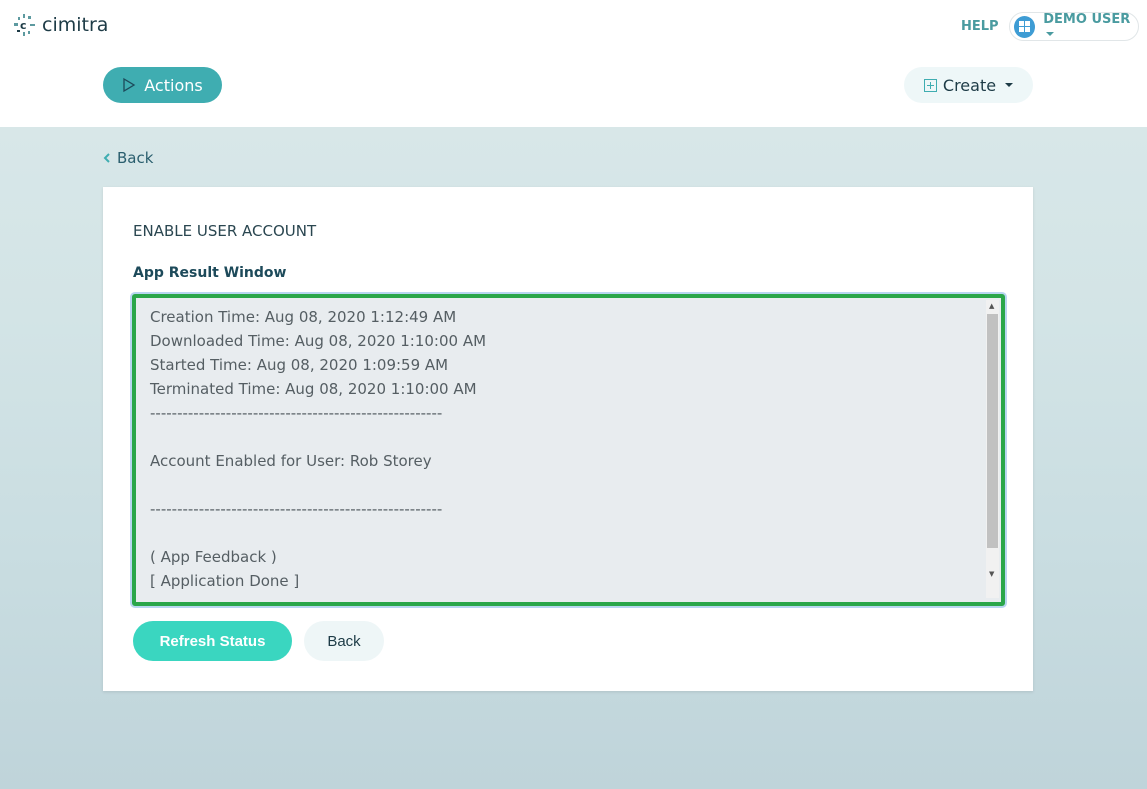  What do you see at coordinates (991, 574) in the screenshot?
I see `scroll-down-icon: ▼` at bounding box center [991, 574].